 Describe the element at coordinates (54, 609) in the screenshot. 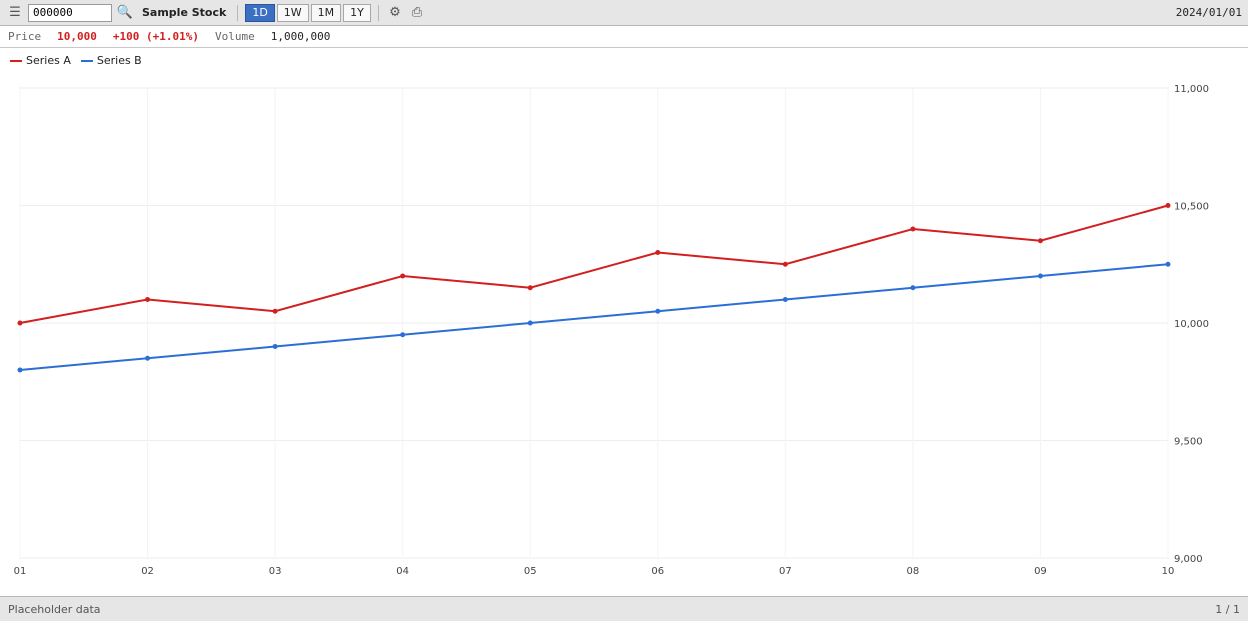

I see `status-left: Placeholder data` at that location.